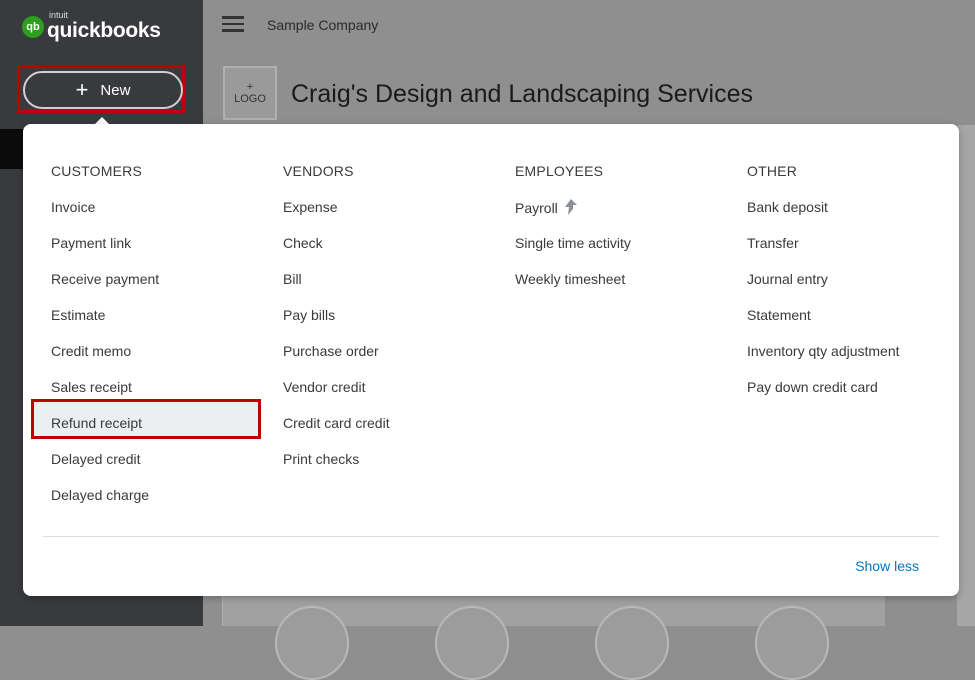  Describe the element at coordinates (336, 289) in the screenshot. I see `menu-item-bill: Bill` at that location.